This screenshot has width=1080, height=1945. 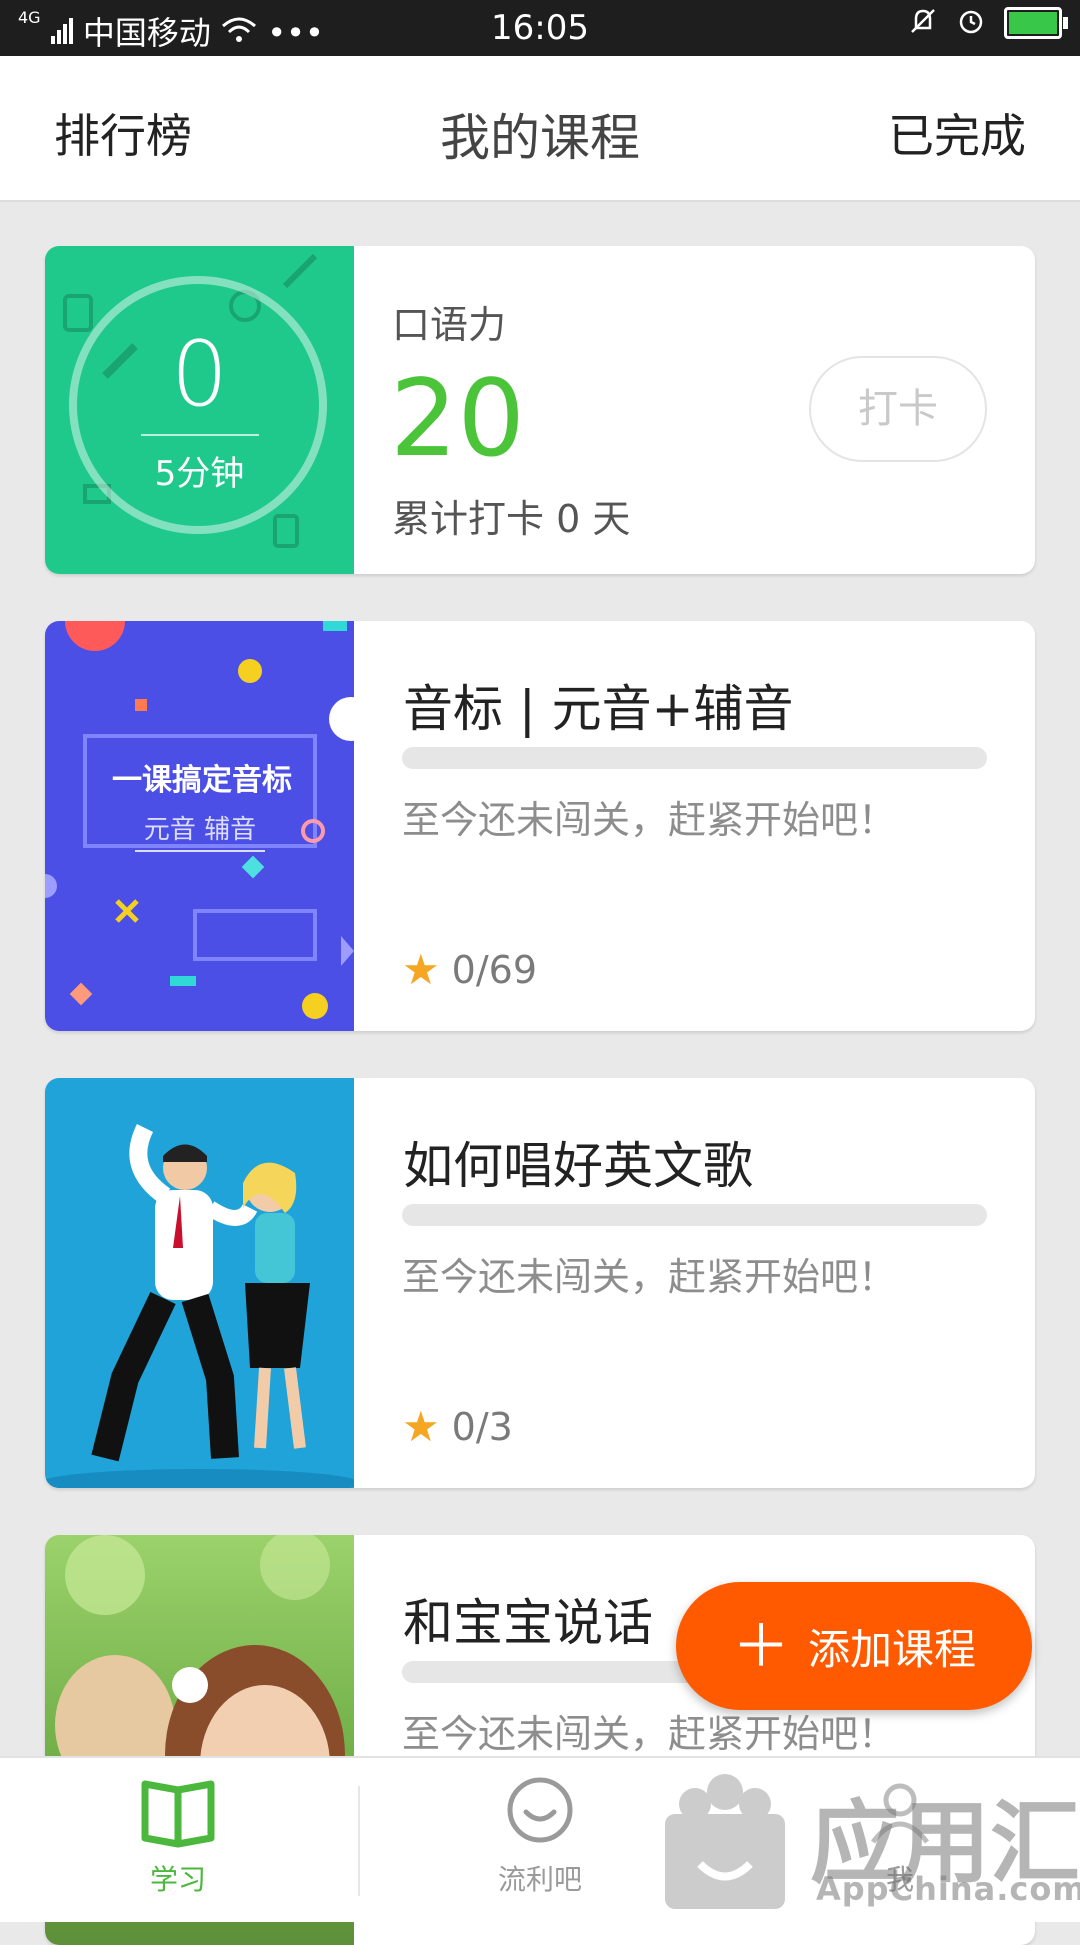 I want to click on ring-value: 0, so click(x=199, y=374).